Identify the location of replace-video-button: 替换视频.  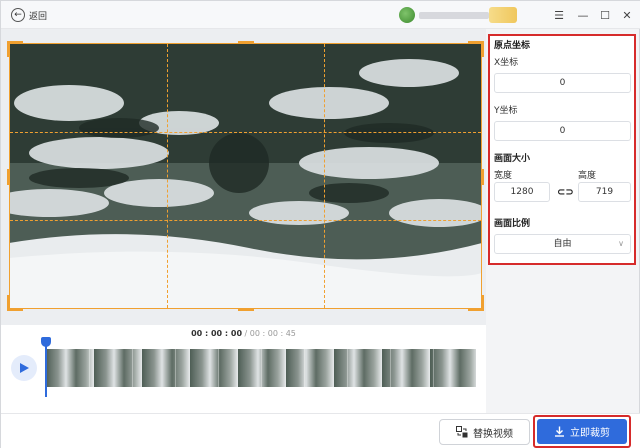
(484, 432).